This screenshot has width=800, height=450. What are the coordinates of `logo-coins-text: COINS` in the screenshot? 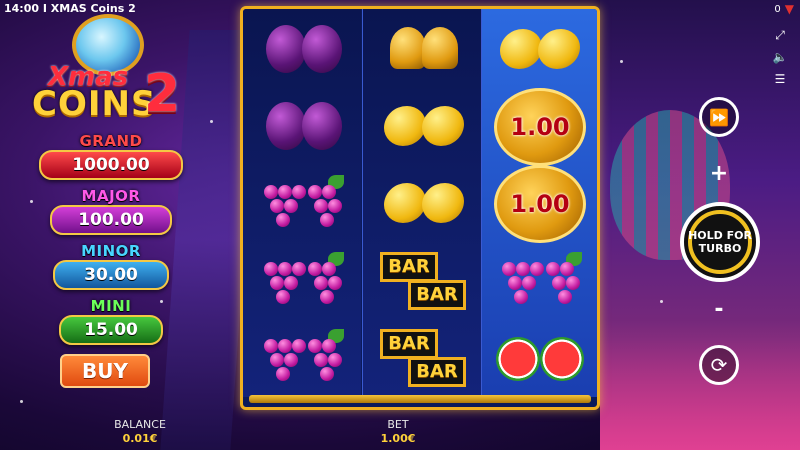 It's located at (94, 104).